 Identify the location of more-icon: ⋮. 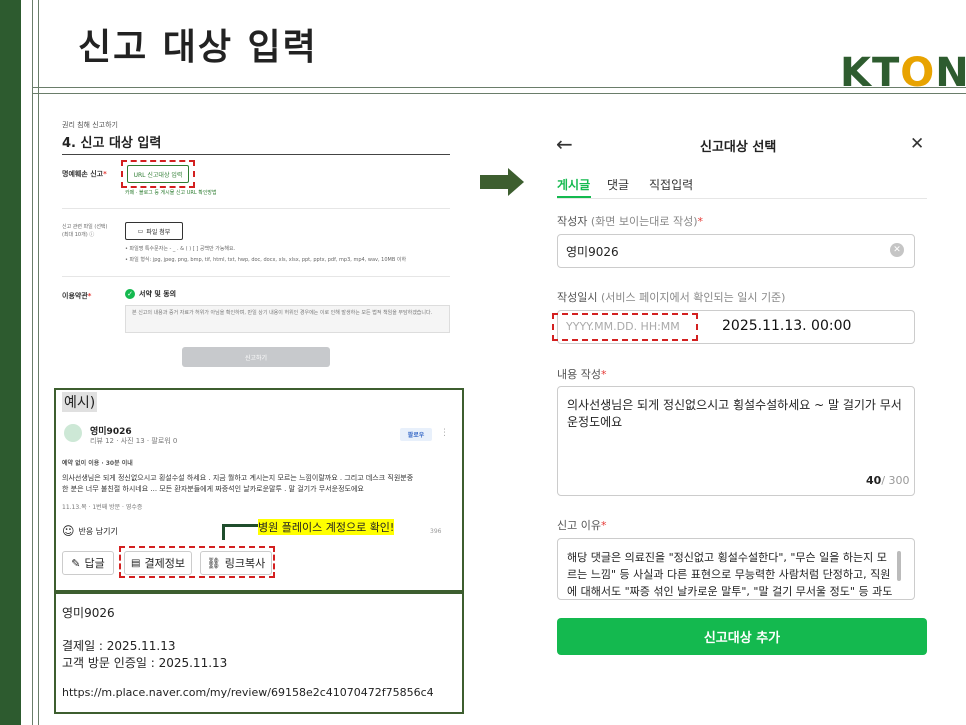
(444, 433).